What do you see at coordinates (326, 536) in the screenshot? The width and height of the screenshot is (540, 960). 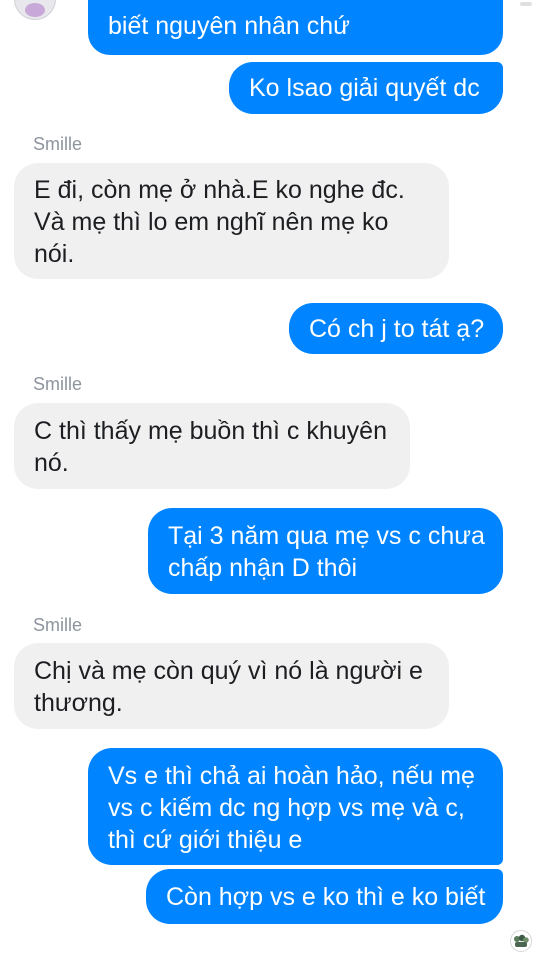 I see `message-text: Tại 3 năm qua mẹ vs c chưa` at bounding box center [326, 536].